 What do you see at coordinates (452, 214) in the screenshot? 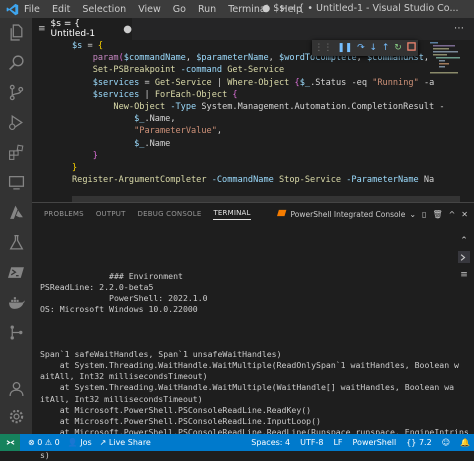
I see `chevron-up-icon: ^` at bounding box center [452, 214].